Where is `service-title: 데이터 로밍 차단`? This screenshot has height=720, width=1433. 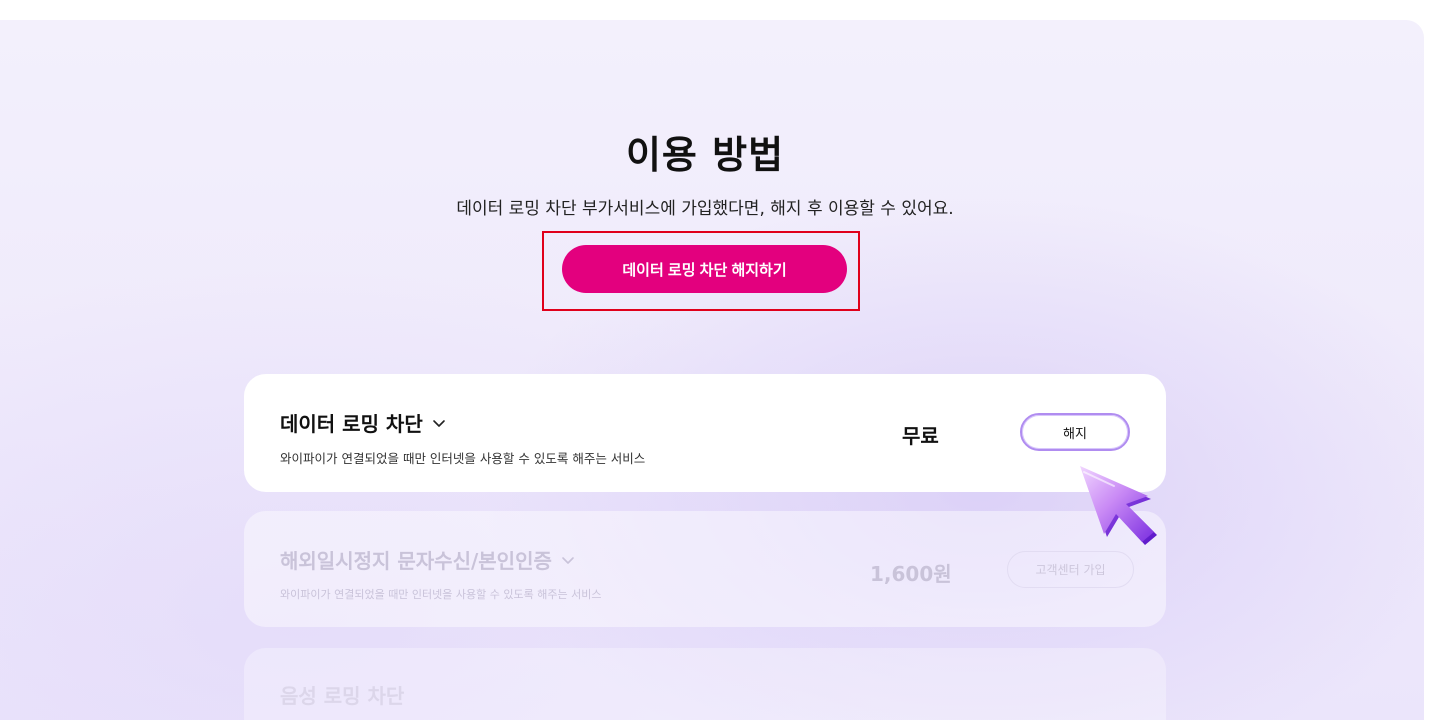 service-title: 데이터 로밍 차단 is located at coordinates (363, 422).